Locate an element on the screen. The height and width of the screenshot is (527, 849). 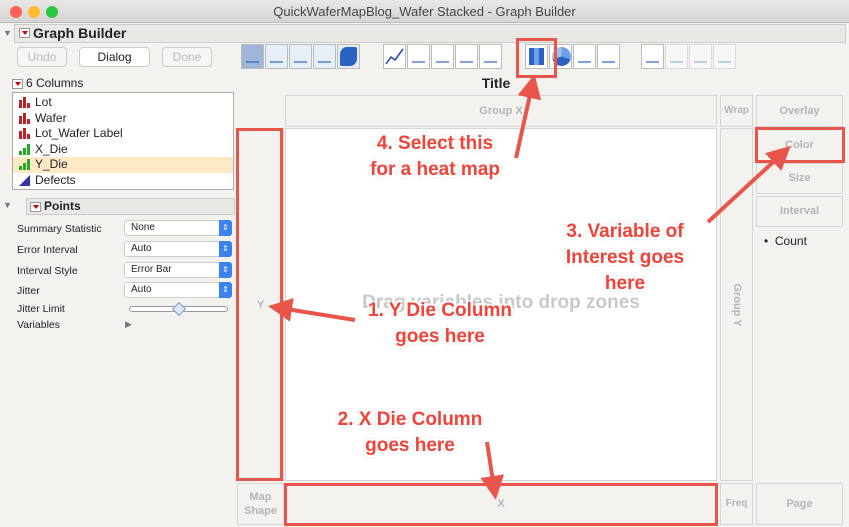
annotation-1: 1. Y Die Column goes here is located at coordinates (440, 323).